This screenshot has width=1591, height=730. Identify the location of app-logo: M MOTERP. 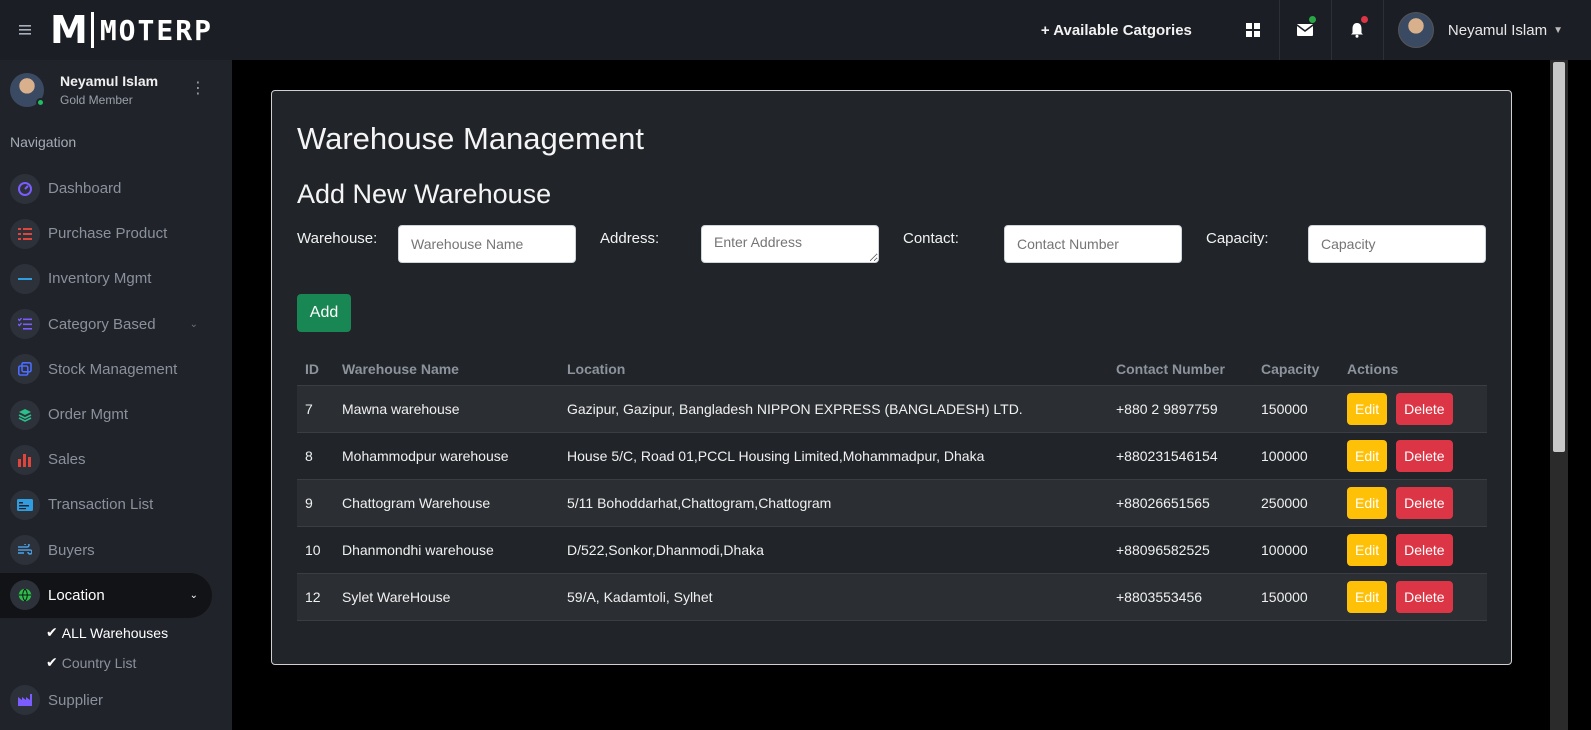
(131, 30).